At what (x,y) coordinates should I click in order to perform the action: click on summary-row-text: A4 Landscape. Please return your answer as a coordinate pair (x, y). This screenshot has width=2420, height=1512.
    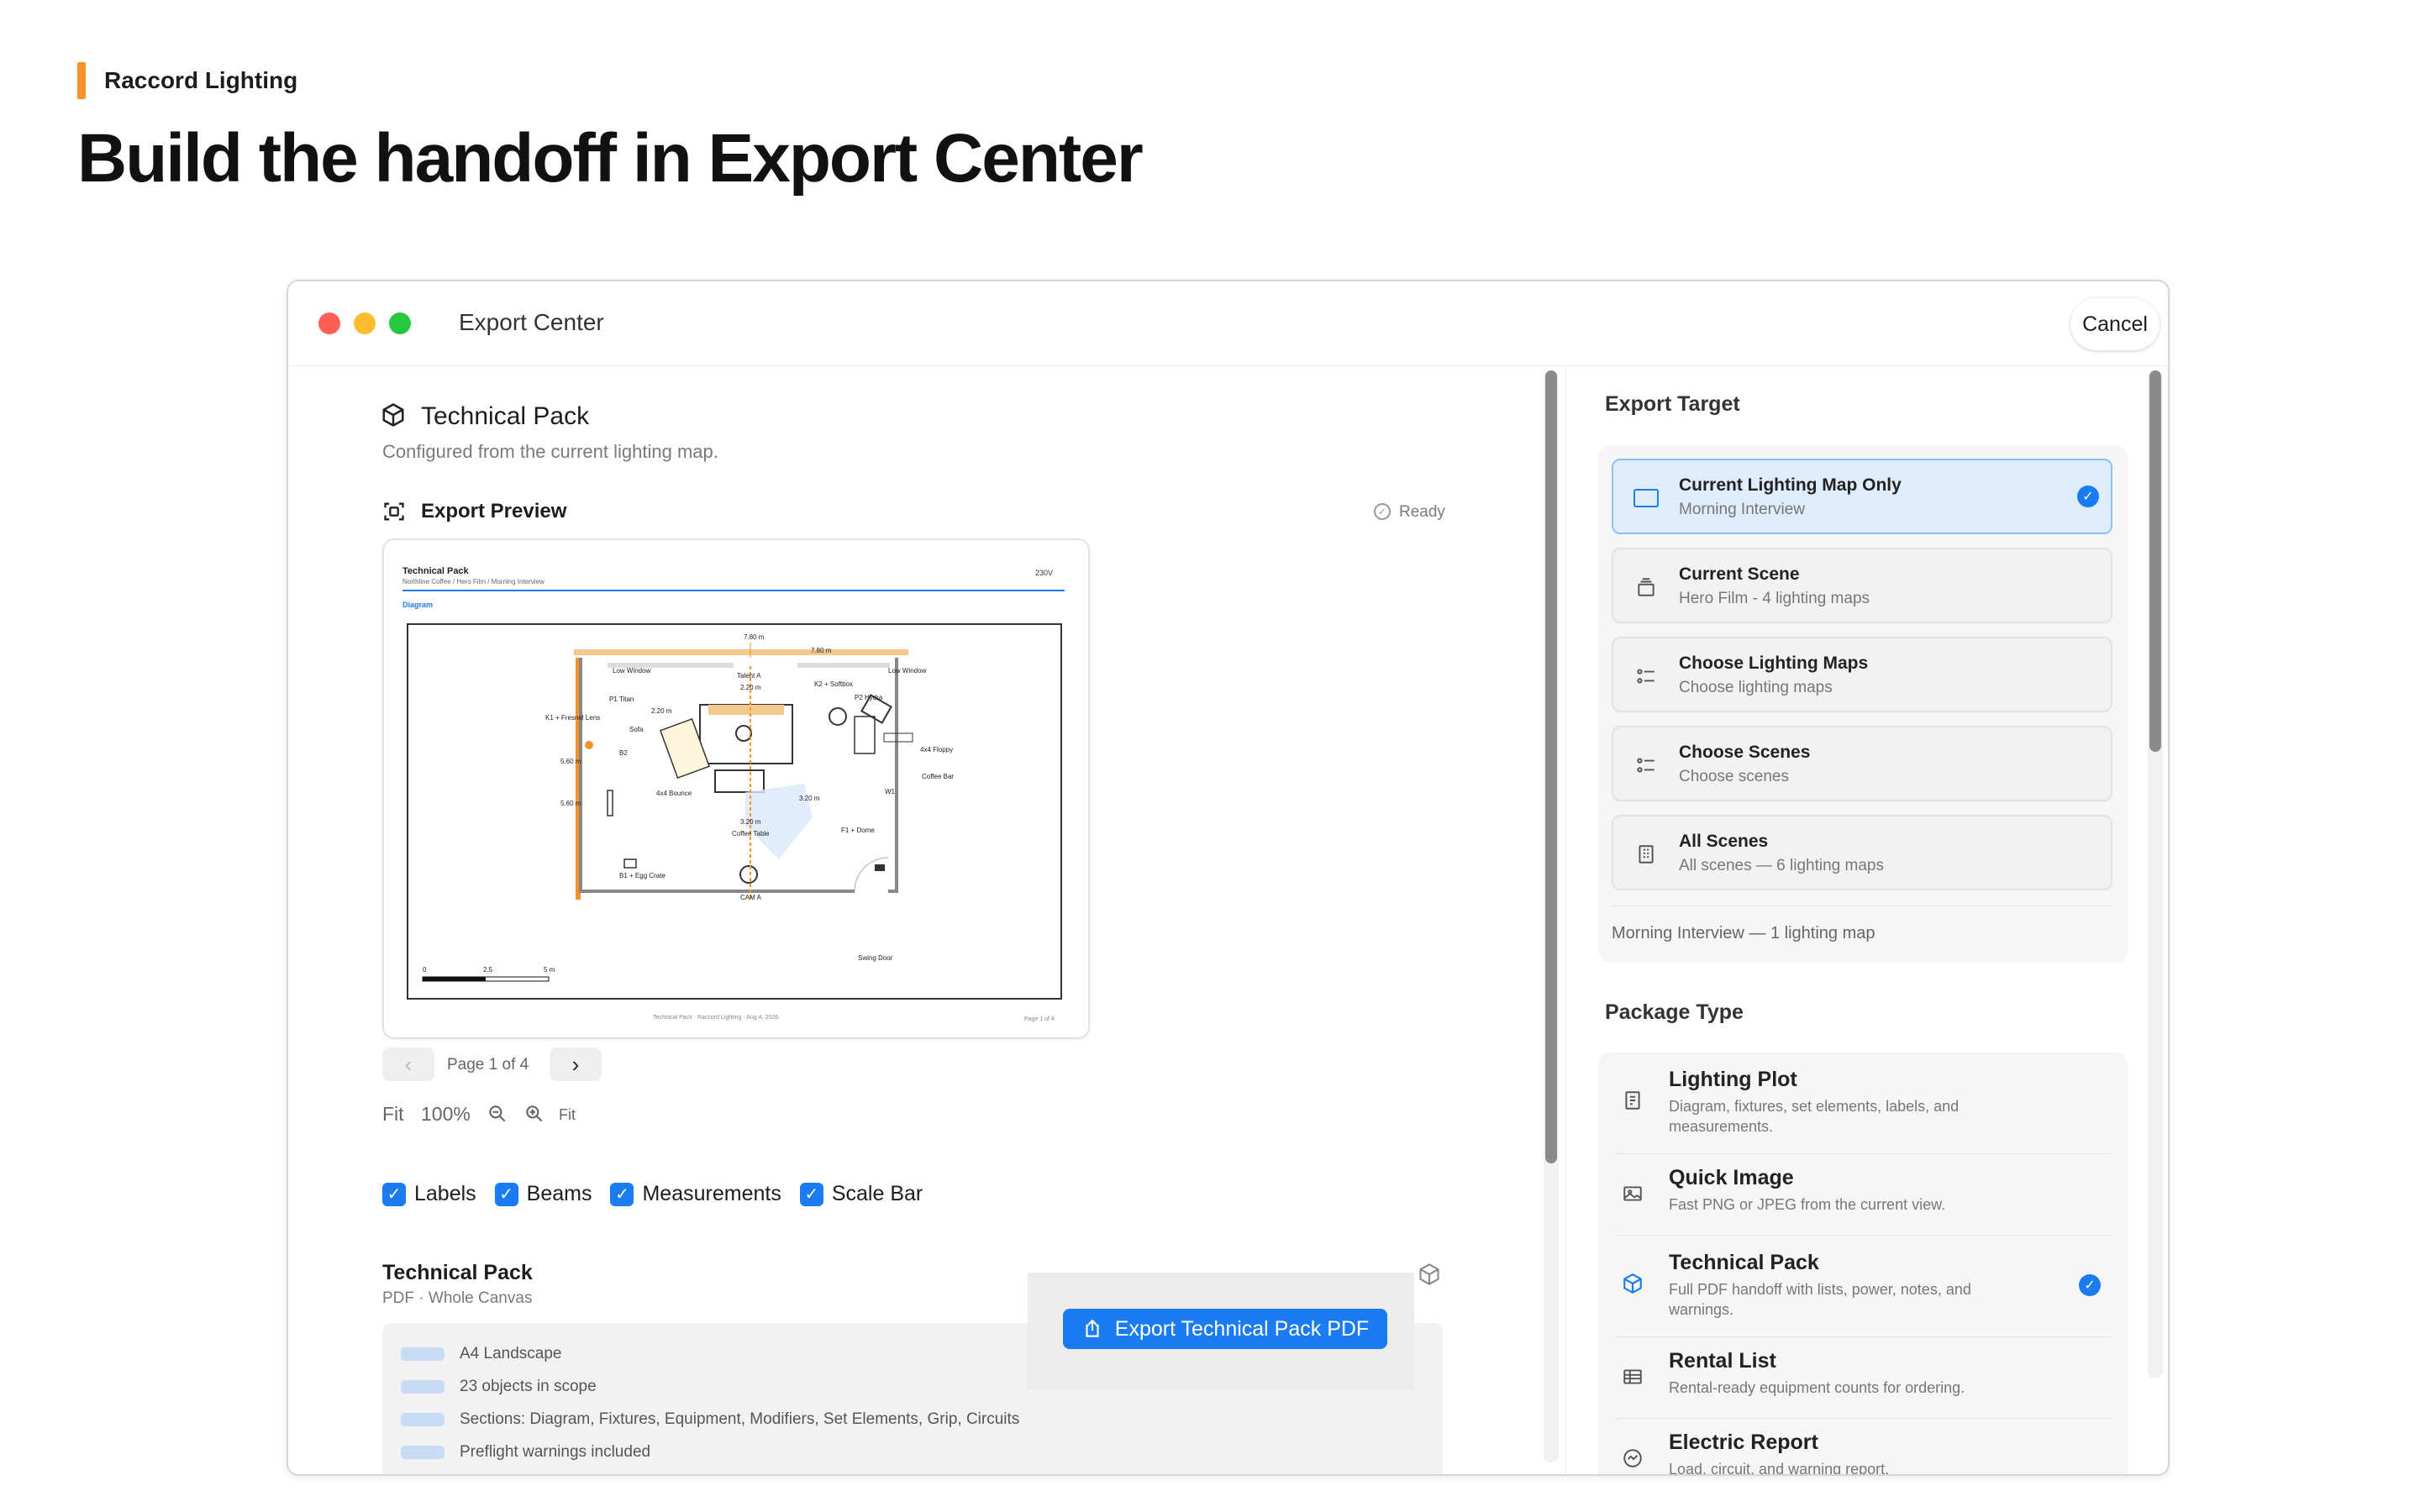
    Looking at the image, I should click on (511, 1353).